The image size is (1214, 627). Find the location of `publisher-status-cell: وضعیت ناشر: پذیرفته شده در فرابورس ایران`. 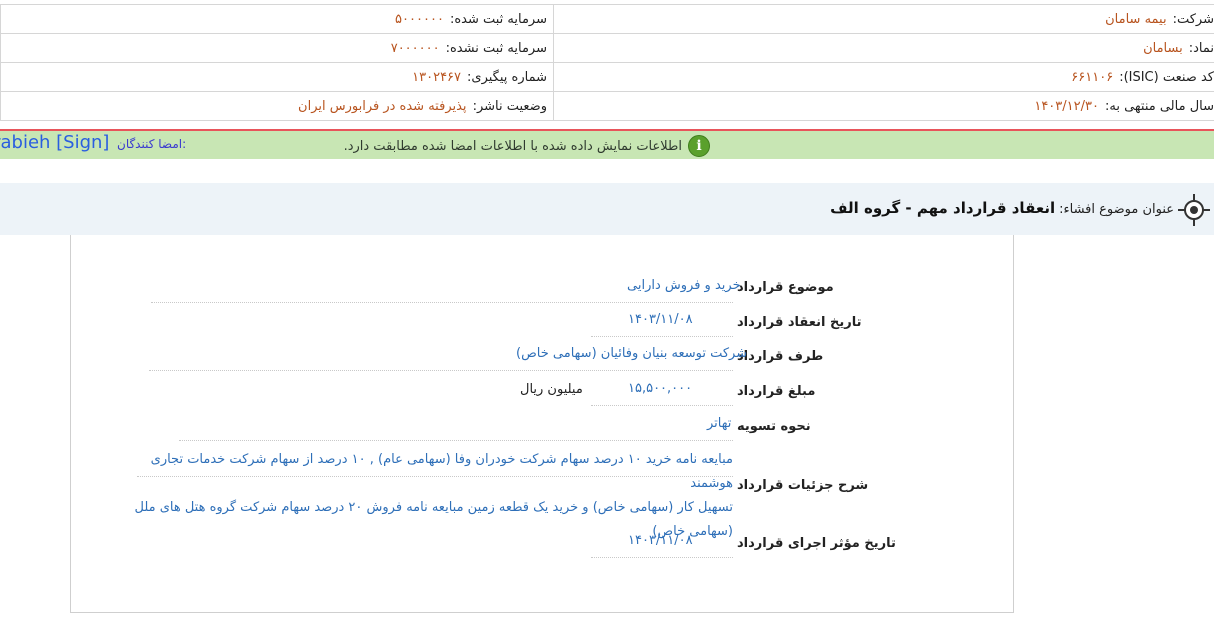

publisher-status-cell: وضعیت ناشر: پذیرفته شده در فرابورس ایران is located at coordinates (277, 106).